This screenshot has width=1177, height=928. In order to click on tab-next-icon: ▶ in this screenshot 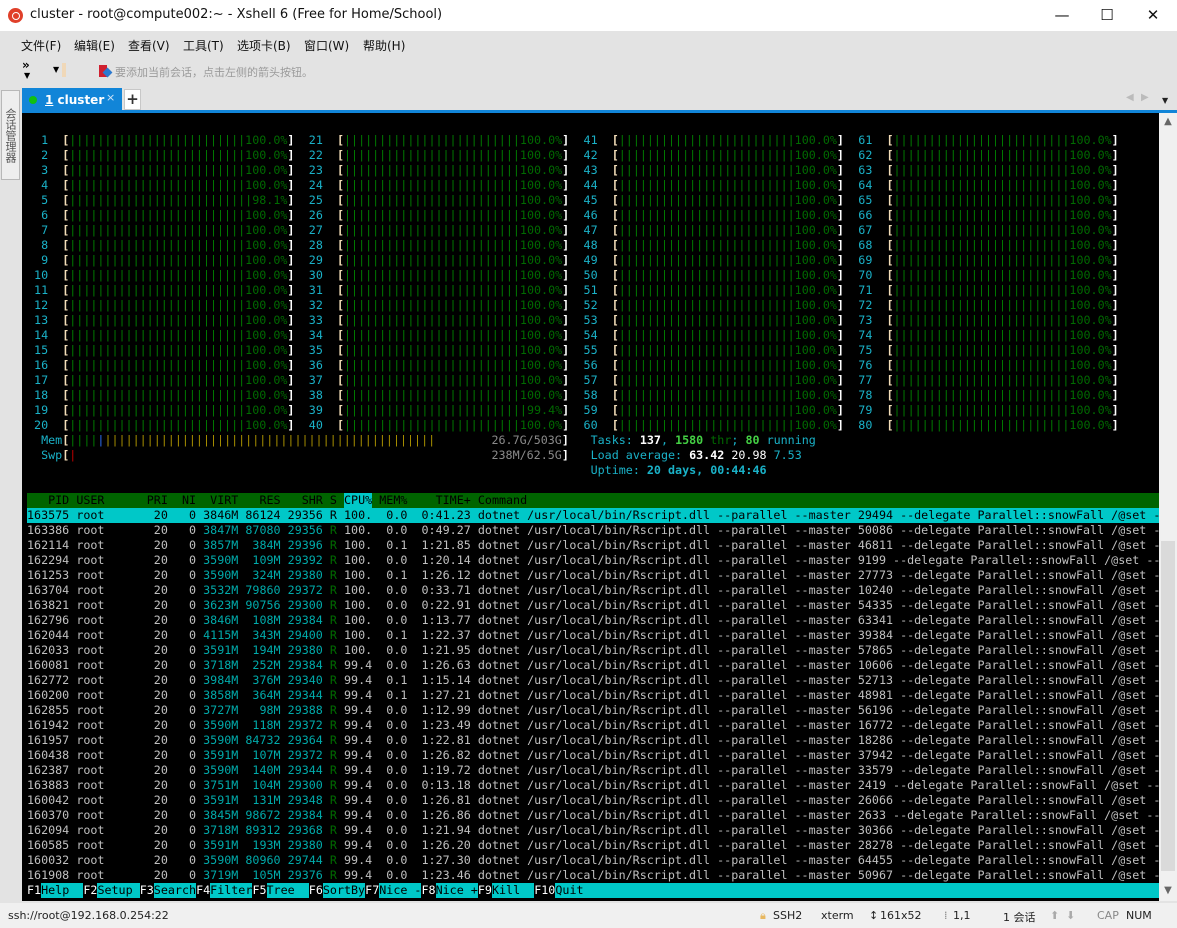, I will do `click(1145, 97)`.